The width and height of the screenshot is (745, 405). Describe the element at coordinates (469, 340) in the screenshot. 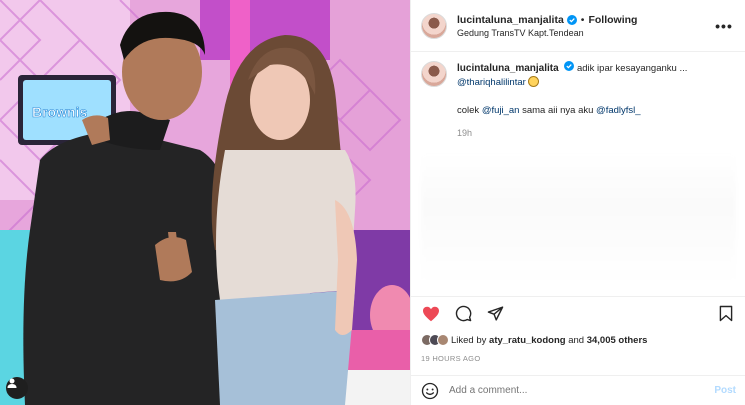

I see `likes-prefix: Liked by` at that location.